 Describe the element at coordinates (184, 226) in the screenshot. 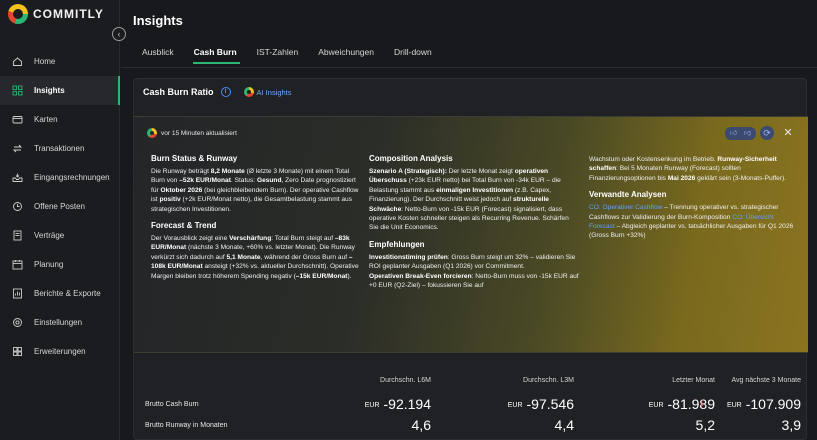

I see `section-heading: Forecast & Trend` at that location.